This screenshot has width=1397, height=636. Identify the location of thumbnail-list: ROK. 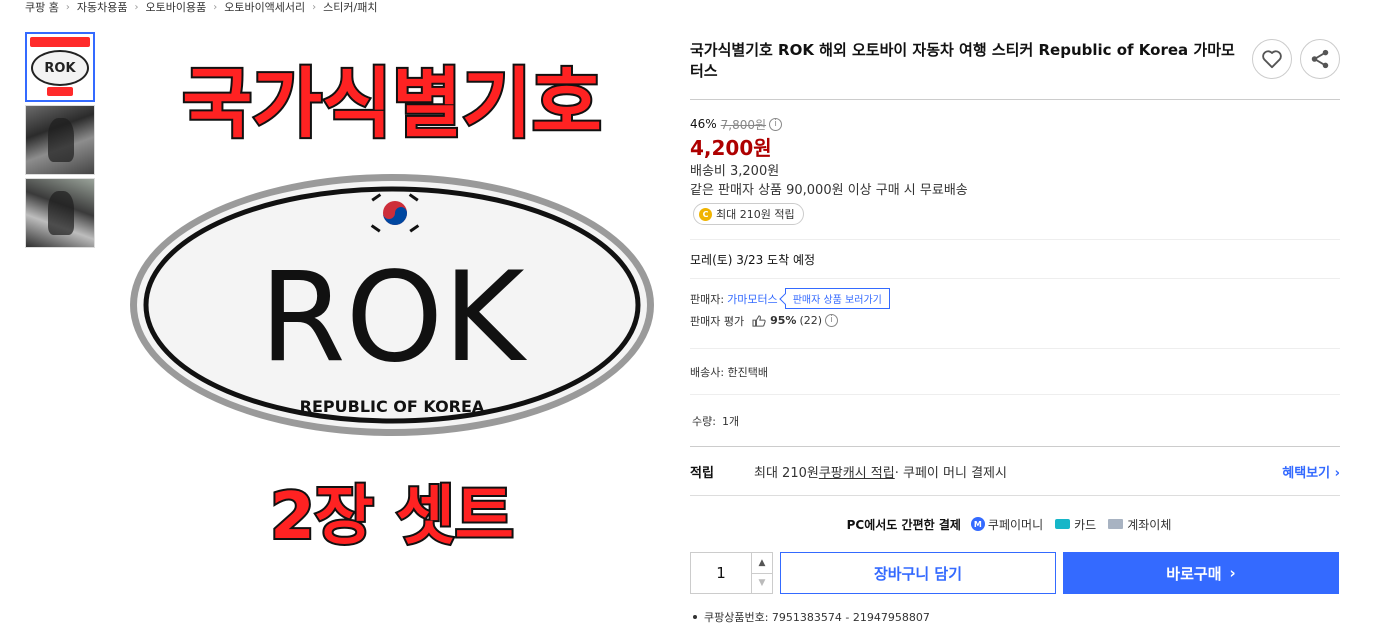
(60, 141).